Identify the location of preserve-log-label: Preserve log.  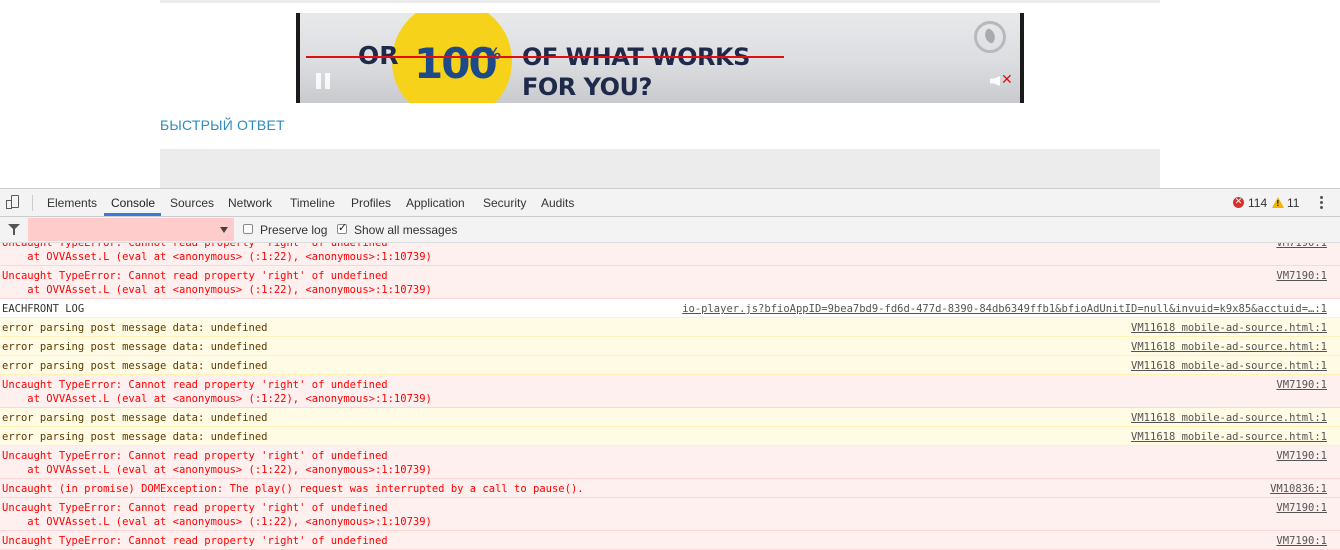
(293, 229).